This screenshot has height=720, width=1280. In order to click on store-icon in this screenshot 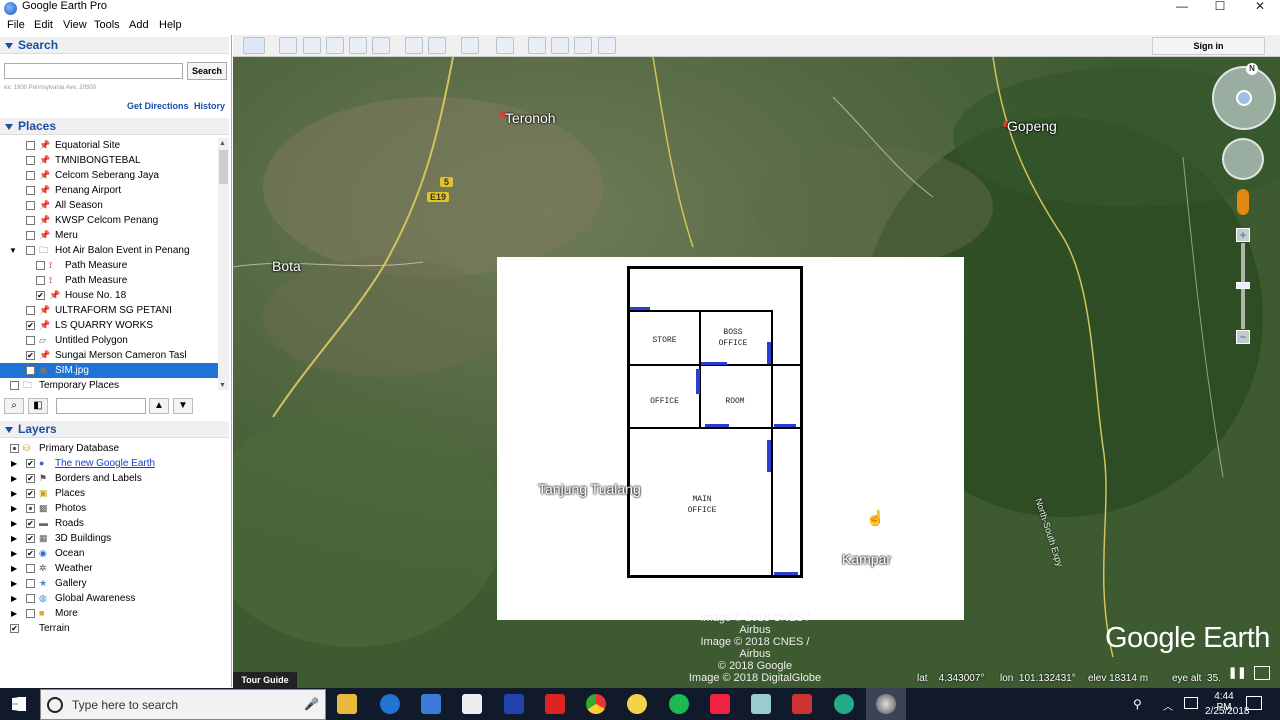, I will do `click(431, 704)`.